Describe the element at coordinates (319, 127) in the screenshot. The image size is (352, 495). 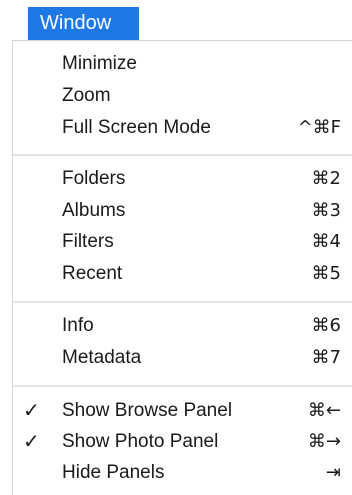
I see `menu-item-shortcut: ^⌘F` at that location.